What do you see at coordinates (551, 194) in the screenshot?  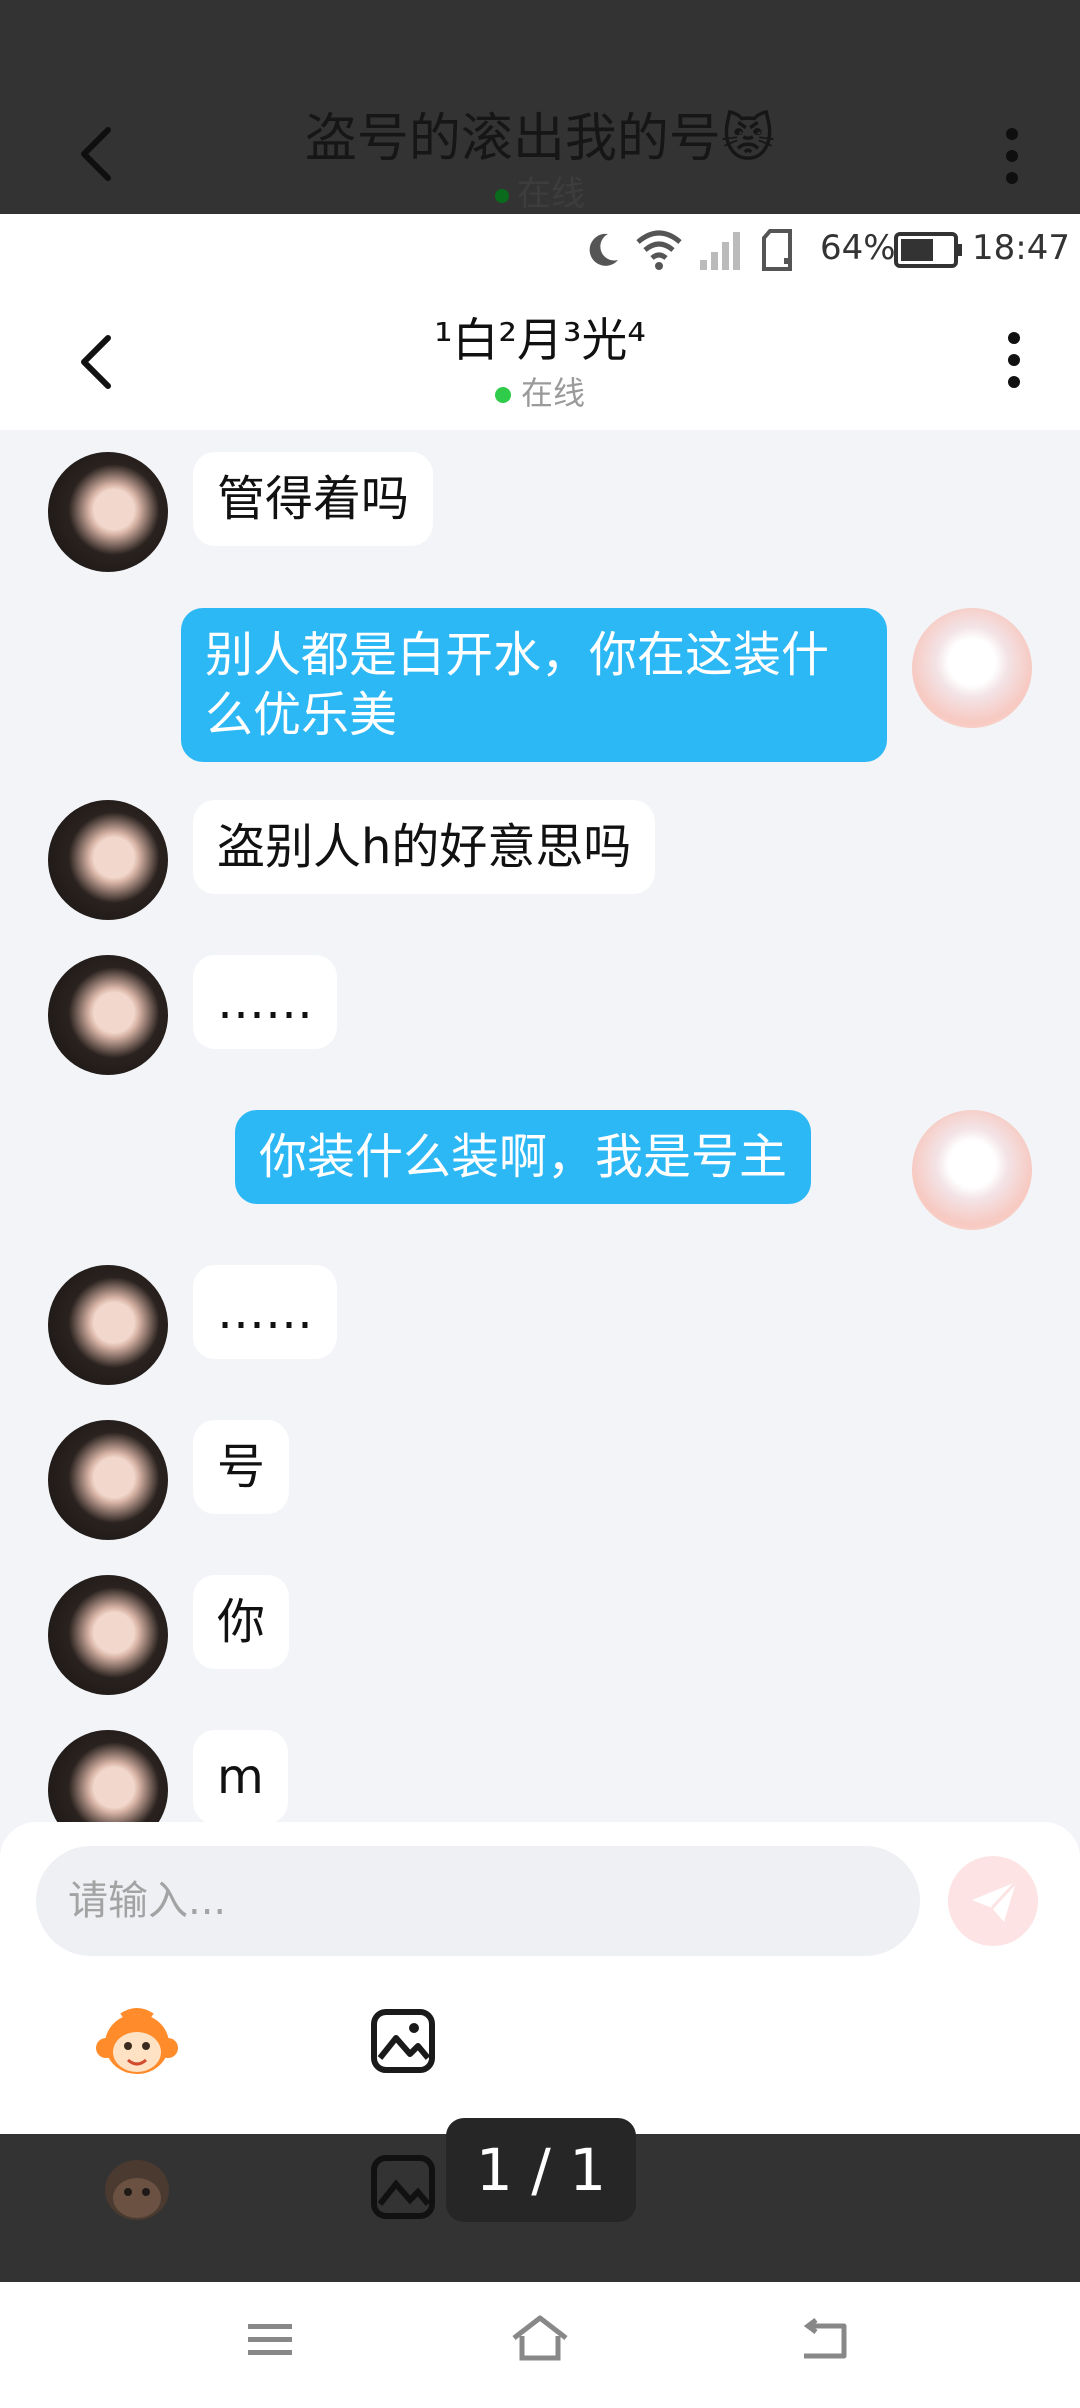 I see `overlay-status-label: 在线` at bounding box center [551, 194].